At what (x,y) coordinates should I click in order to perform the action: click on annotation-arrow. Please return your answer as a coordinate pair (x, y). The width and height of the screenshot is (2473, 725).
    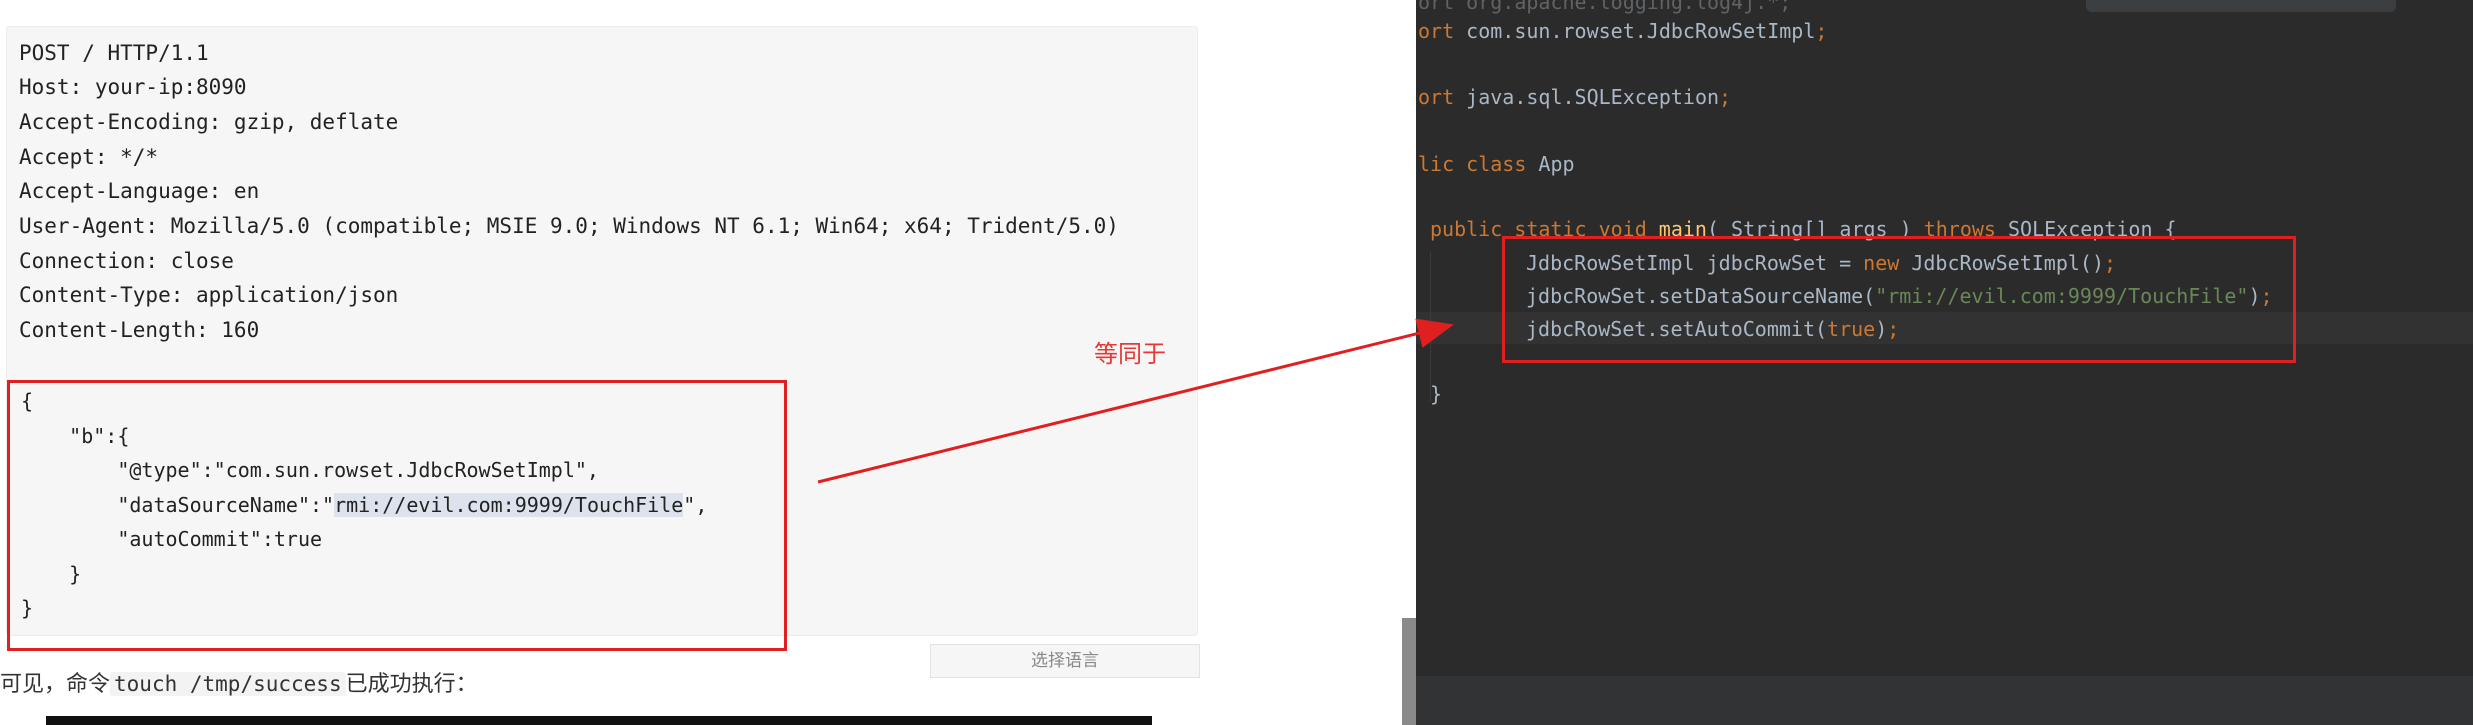
    Looking at the image, I should click on (1135, 401).